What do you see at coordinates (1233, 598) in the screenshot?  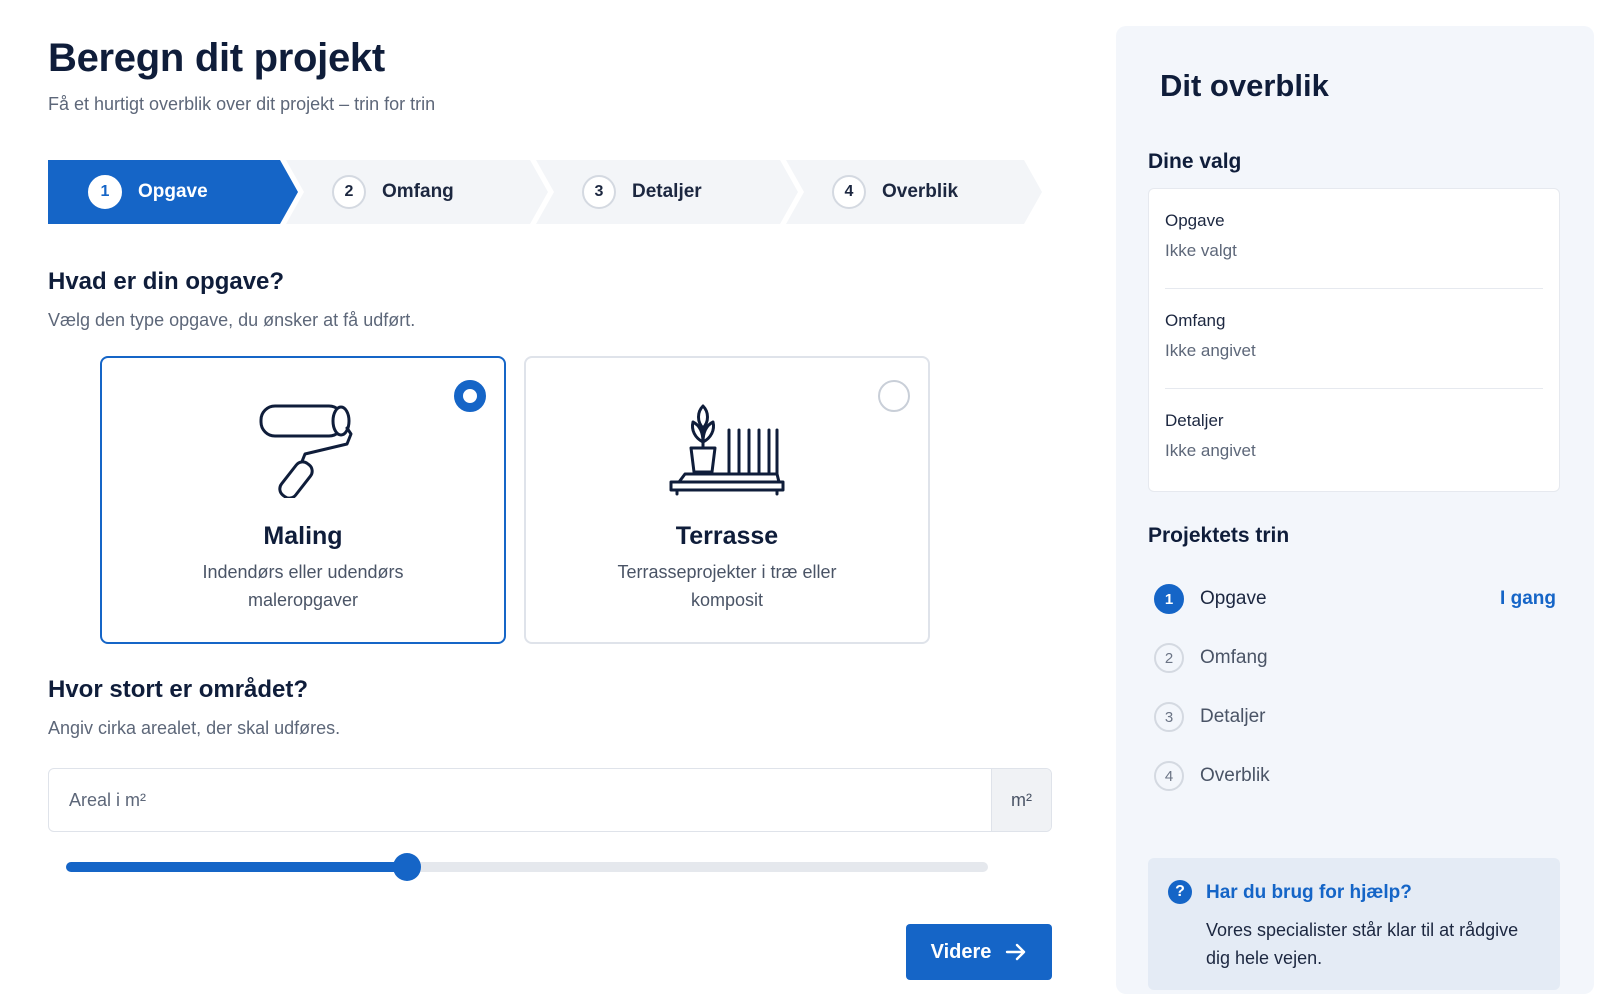 I see `project-step-label: Opgave` at bounding box center [1233, 598].